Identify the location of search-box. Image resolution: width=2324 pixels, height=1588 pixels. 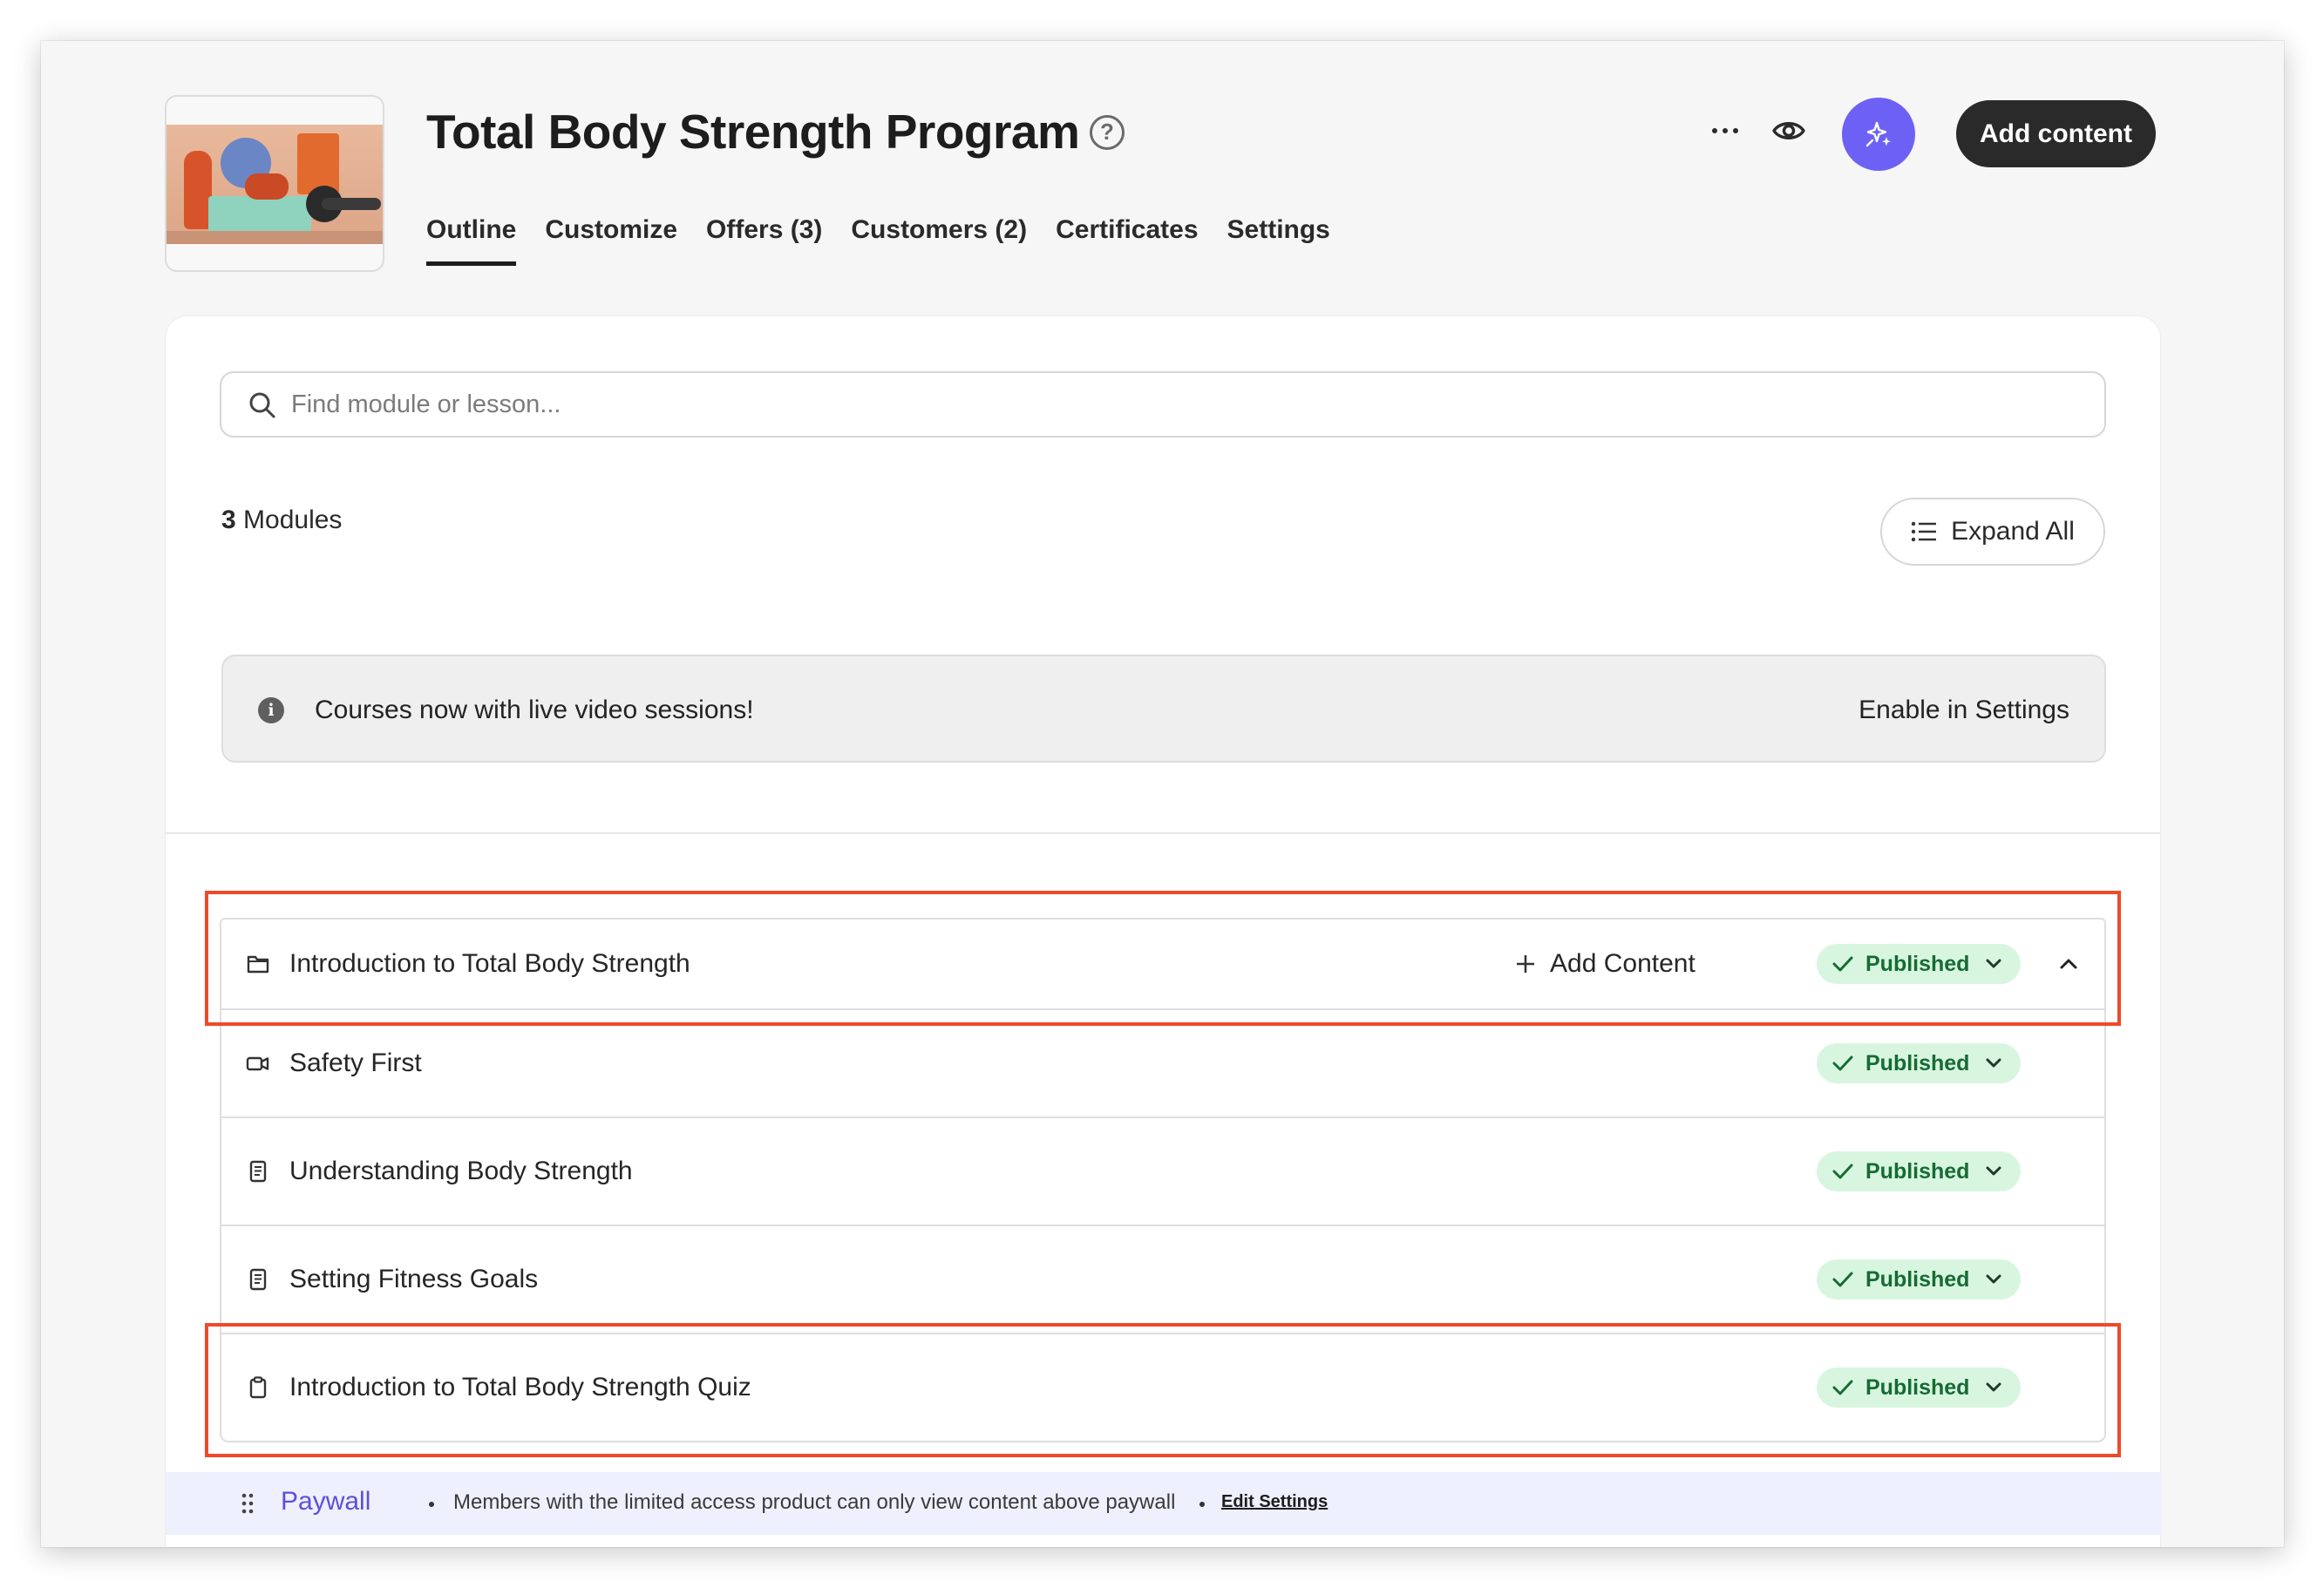
(1163, 404).